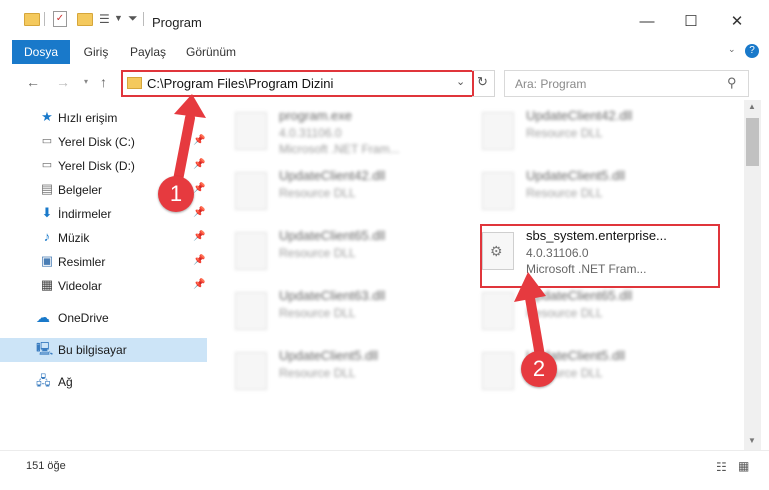 The height and width of the screenshot is (490, 769). I want to click on step-2-badge: 2, so click(539, 369).